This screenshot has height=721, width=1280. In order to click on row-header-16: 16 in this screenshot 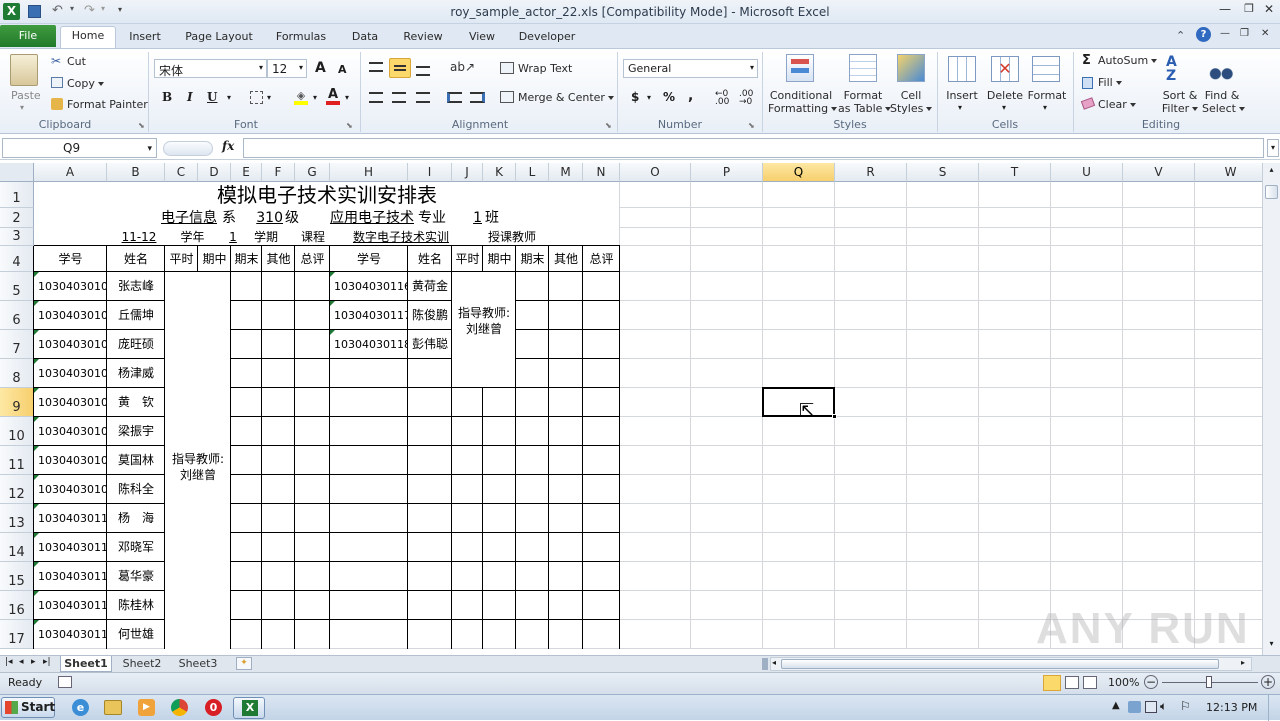, I will do `click(17, 605)`.